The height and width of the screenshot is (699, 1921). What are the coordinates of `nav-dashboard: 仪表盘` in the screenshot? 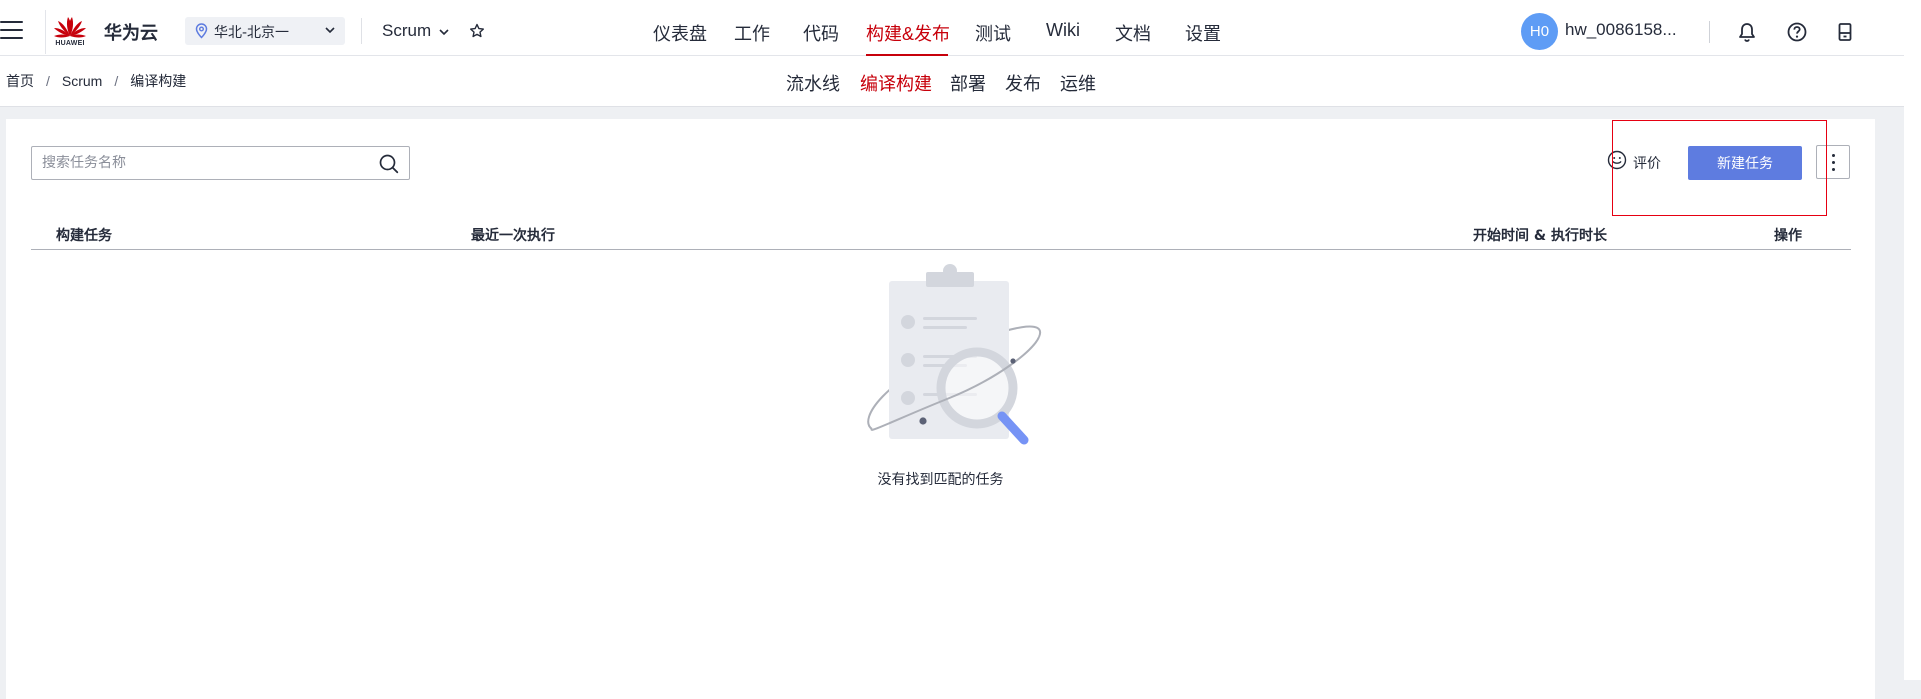 It's located at (680, 33).